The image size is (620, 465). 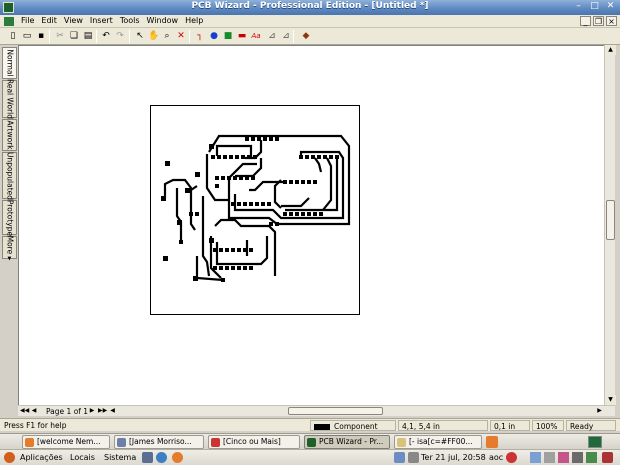 I want to click on grid-size: 0,1 in, so click(x=510, y=425).